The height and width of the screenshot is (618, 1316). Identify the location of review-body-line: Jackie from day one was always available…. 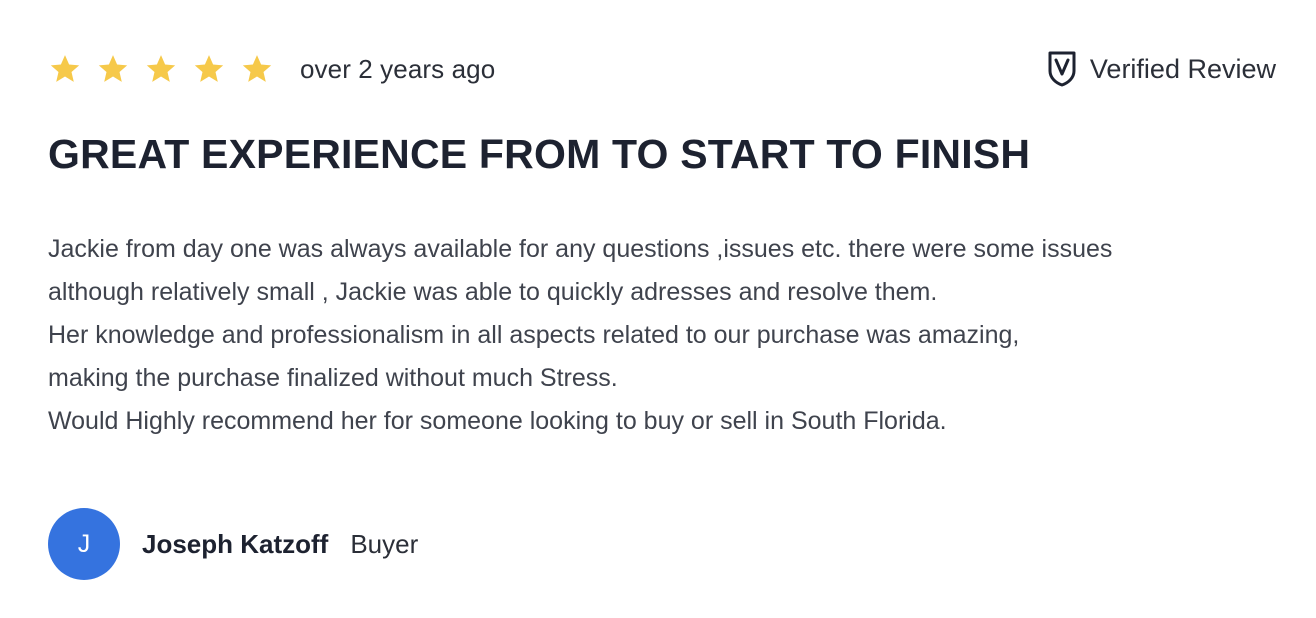
(580, 249).